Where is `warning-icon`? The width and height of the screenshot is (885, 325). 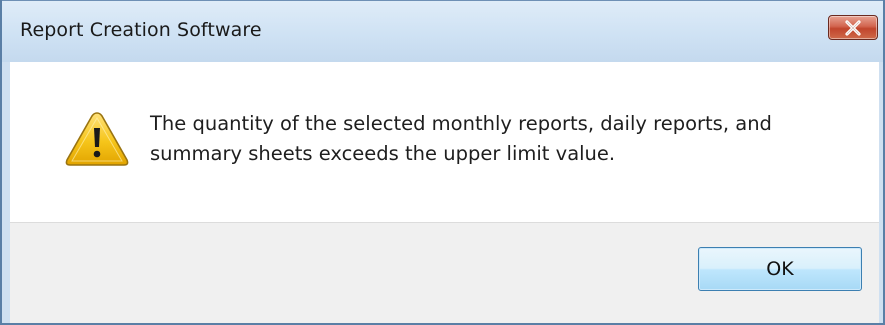
warning-icon is located at coordinates (97, 139).